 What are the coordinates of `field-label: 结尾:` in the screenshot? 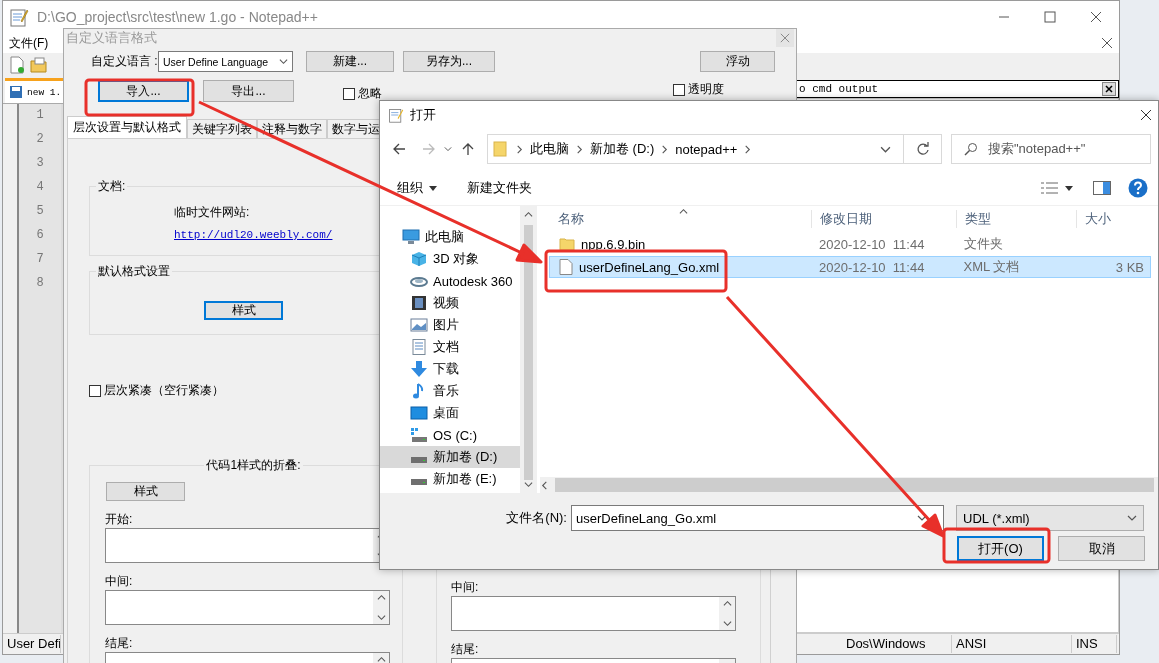 It's located at (465, 649).